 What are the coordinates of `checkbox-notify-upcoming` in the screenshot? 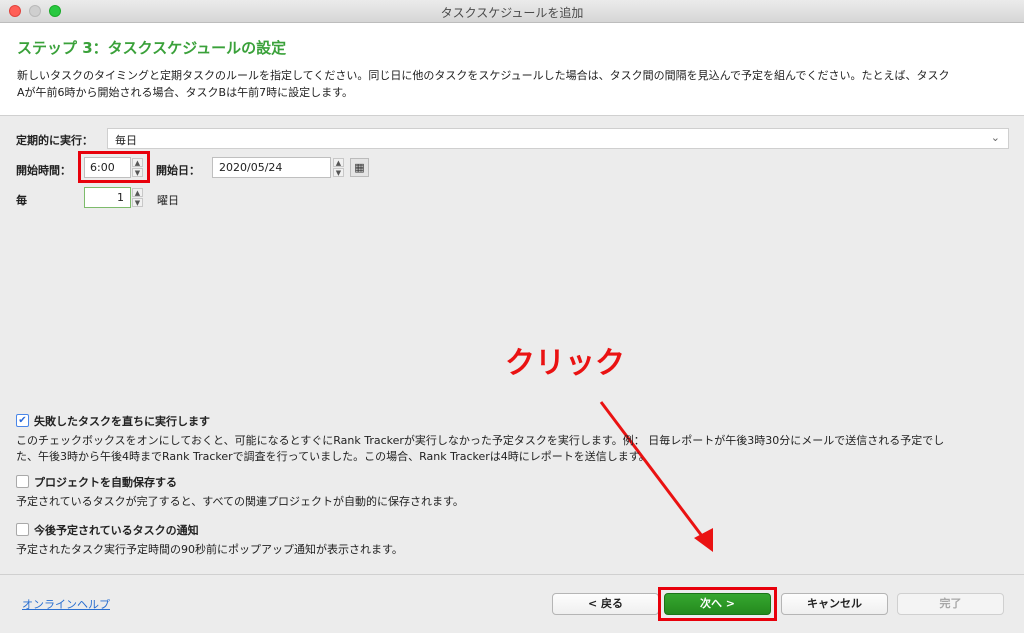 It's located at (22, 529).